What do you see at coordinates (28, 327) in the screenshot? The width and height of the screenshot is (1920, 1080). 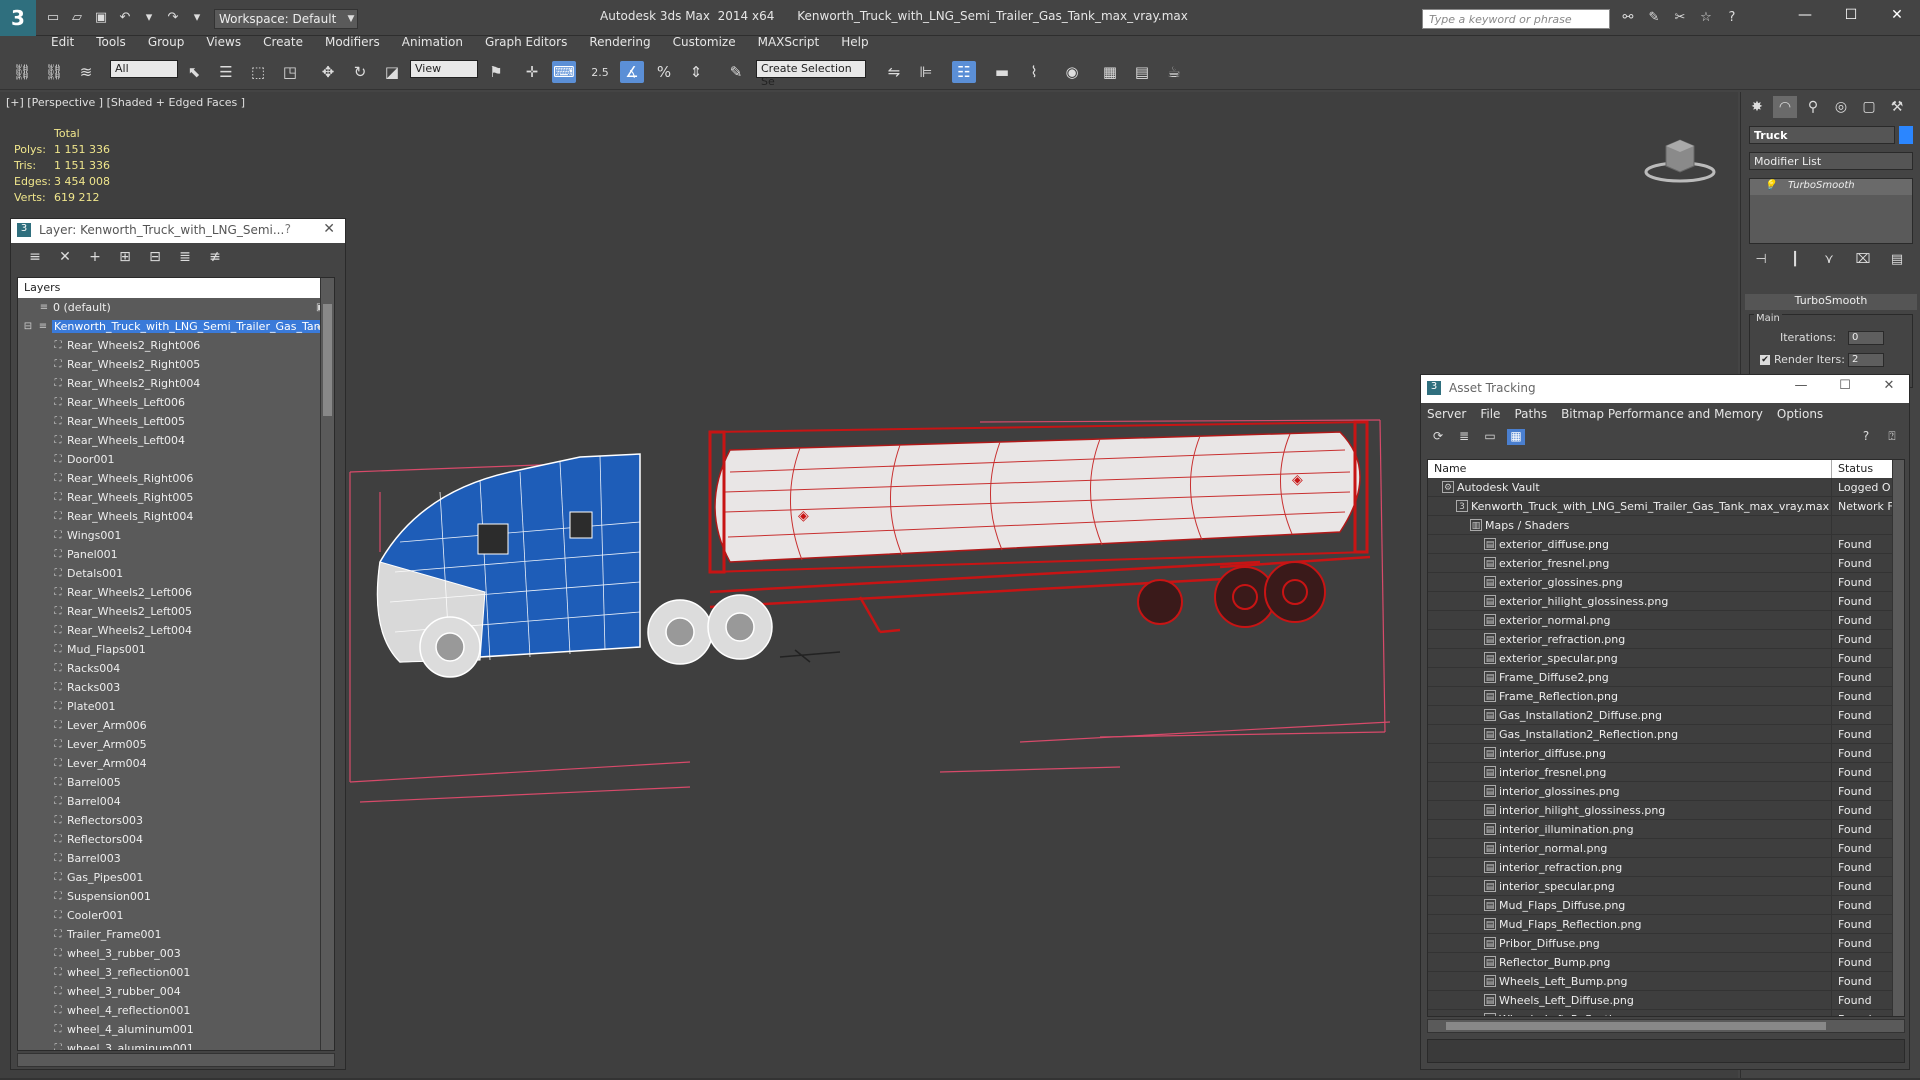 I see `collapse-icon: ⊟` at bounding box center [28, 327].